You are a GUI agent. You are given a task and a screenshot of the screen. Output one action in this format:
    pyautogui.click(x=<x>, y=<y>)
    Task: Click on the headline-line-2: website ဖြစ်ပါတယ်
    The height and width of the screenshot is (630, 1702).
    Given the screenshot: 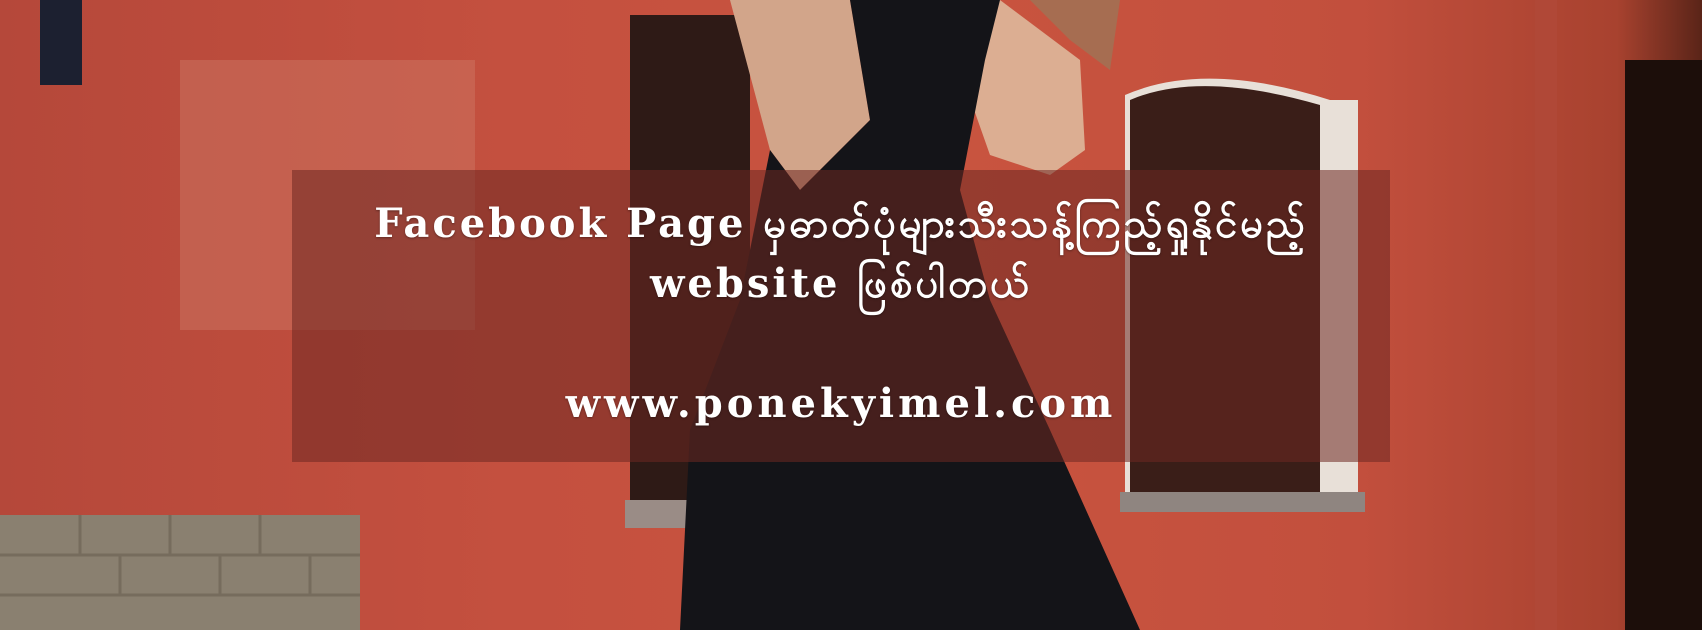 What is the action you would take?
    pyautogui.click(x=841, y=283)
    